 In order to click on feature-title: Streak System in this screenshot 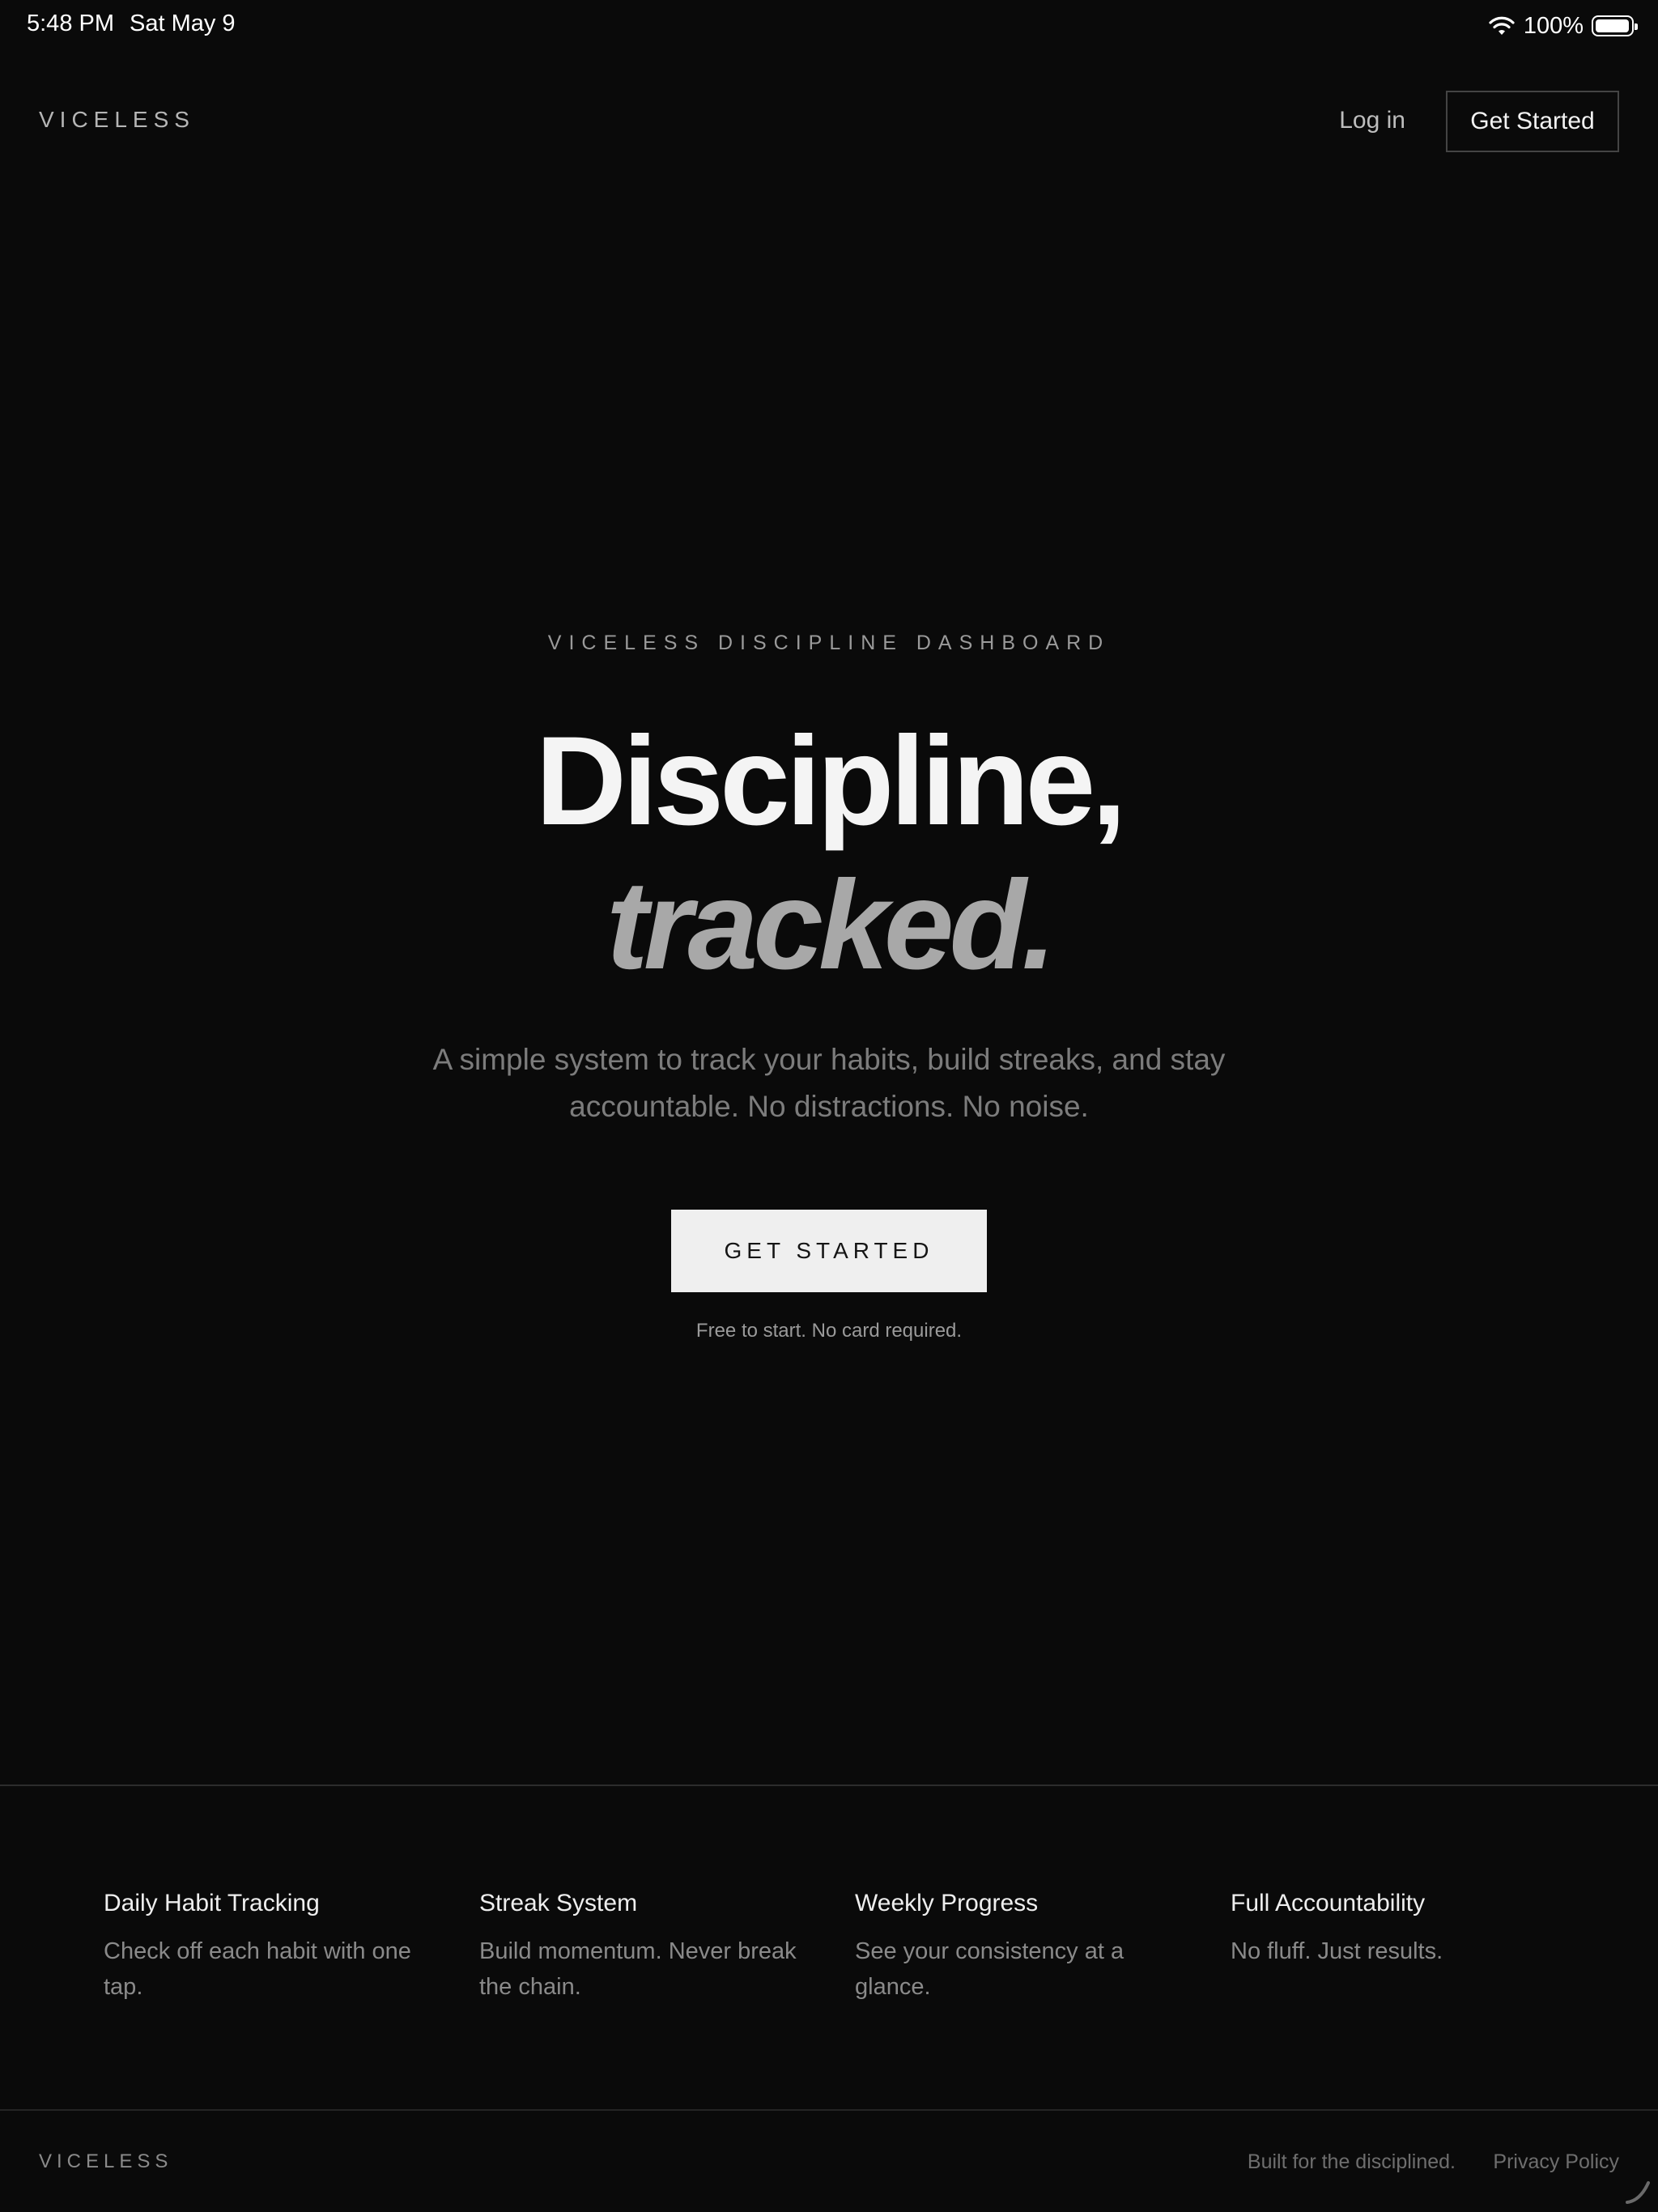, I will do `click(558, 1903)`.